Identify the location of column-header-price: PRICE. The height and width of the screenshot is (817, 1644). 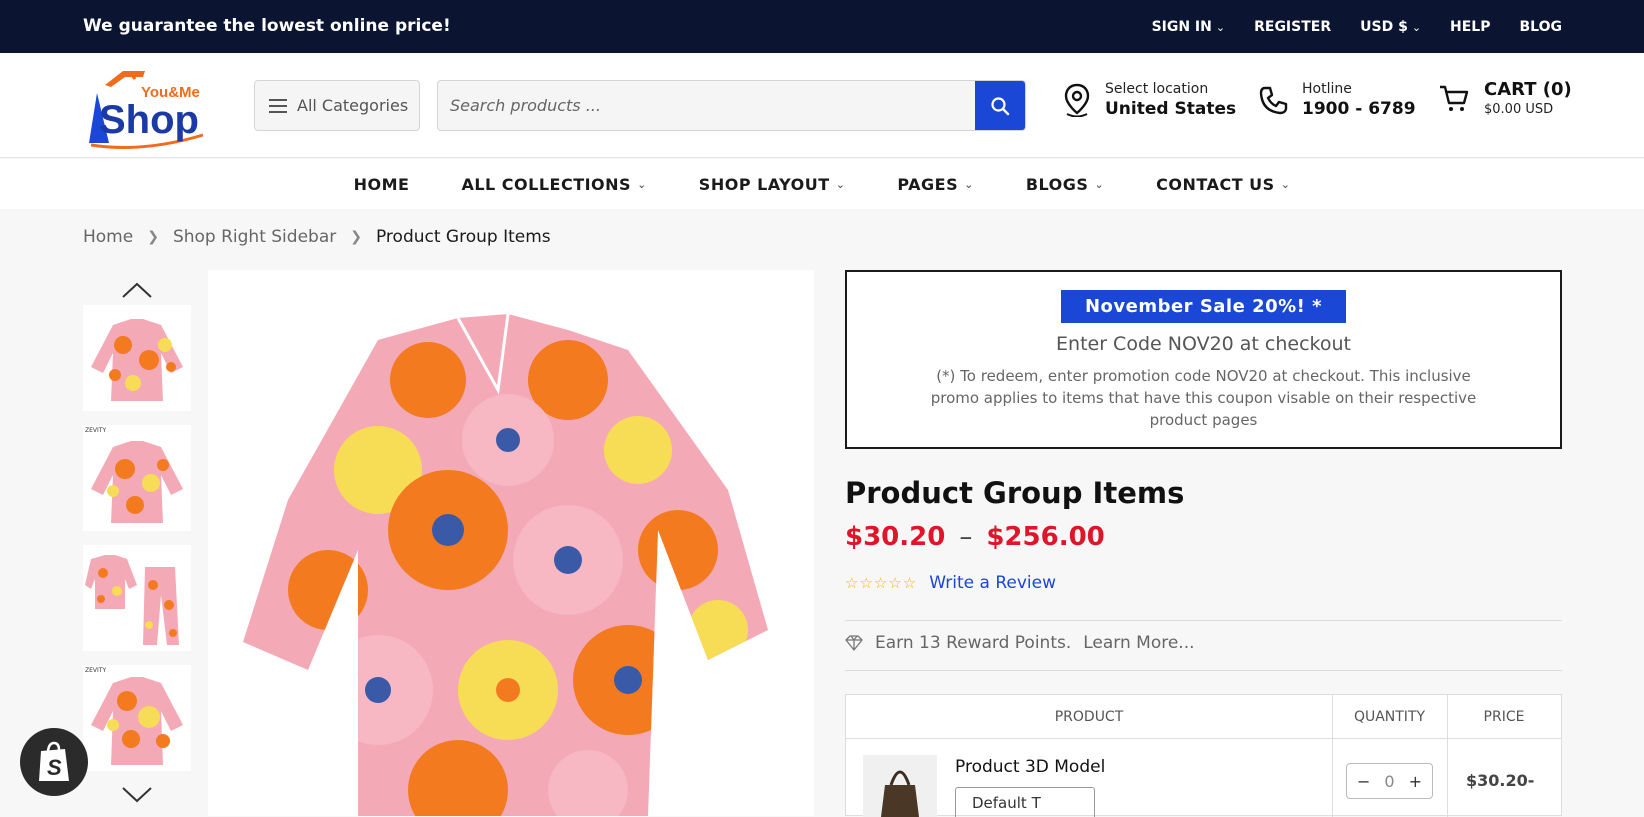
(1504, 717).